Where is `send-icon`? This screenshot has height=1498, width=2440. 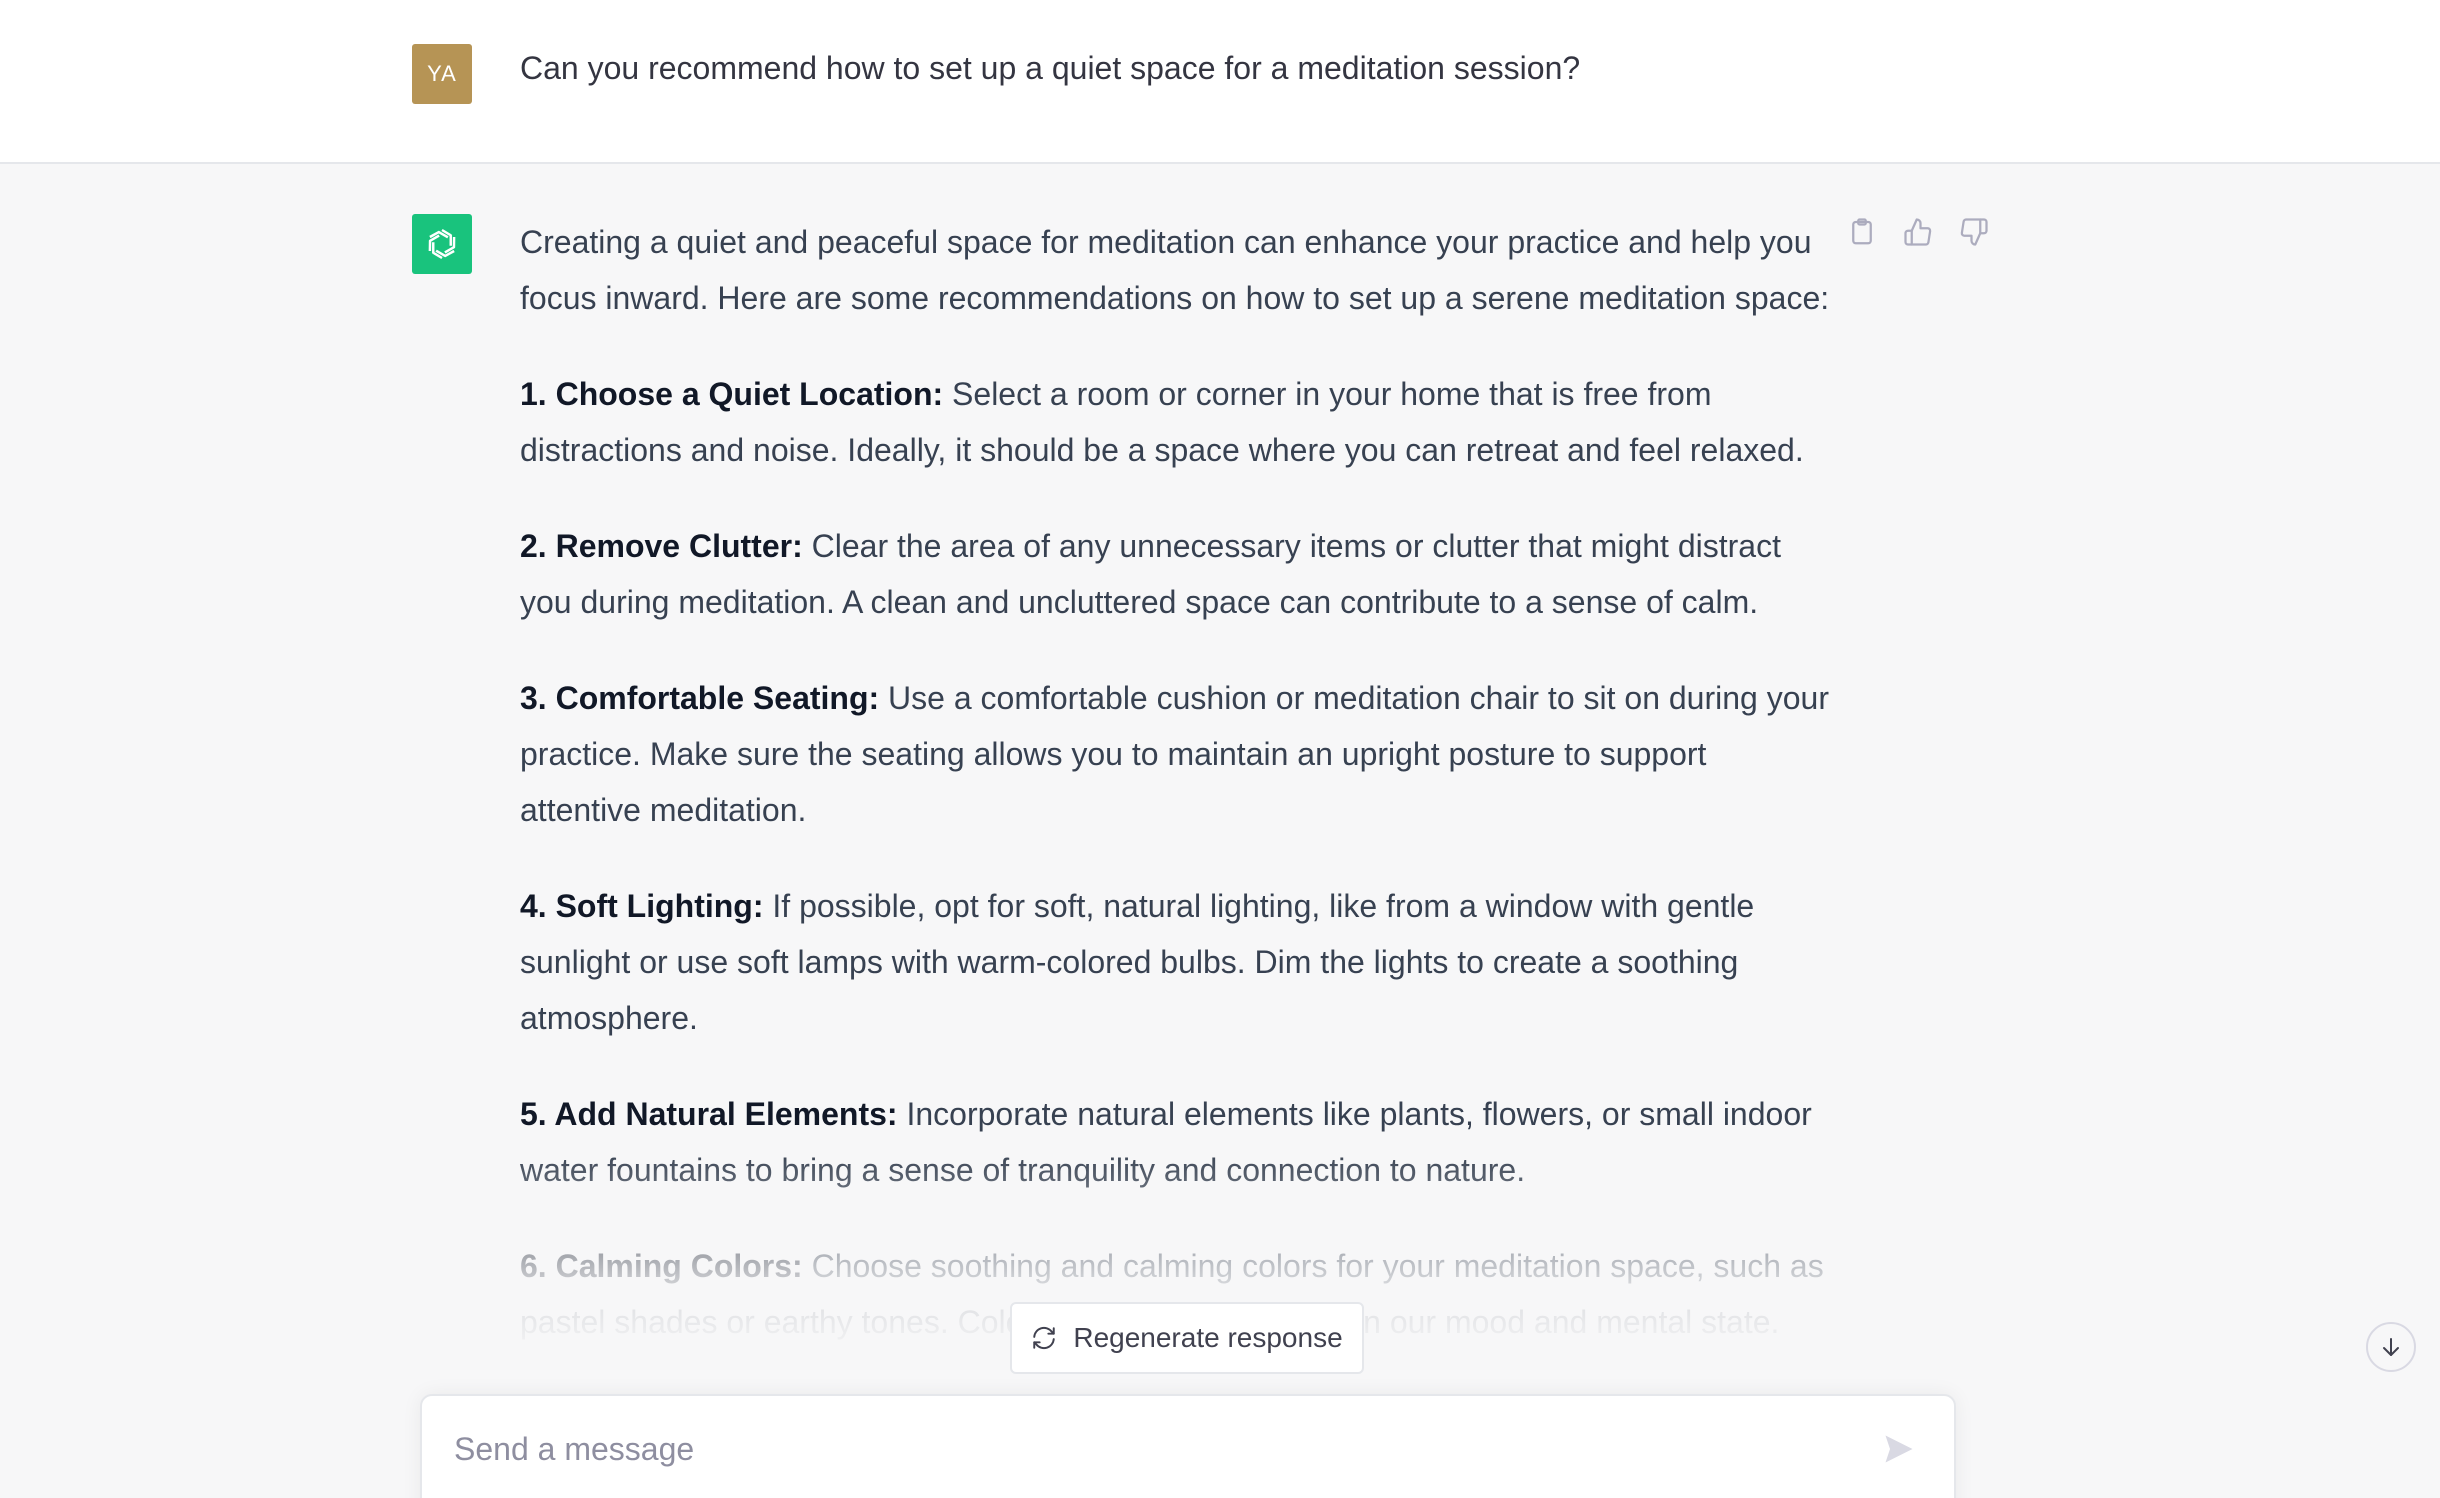
send-icon is located at coordinates (1899, 1449).